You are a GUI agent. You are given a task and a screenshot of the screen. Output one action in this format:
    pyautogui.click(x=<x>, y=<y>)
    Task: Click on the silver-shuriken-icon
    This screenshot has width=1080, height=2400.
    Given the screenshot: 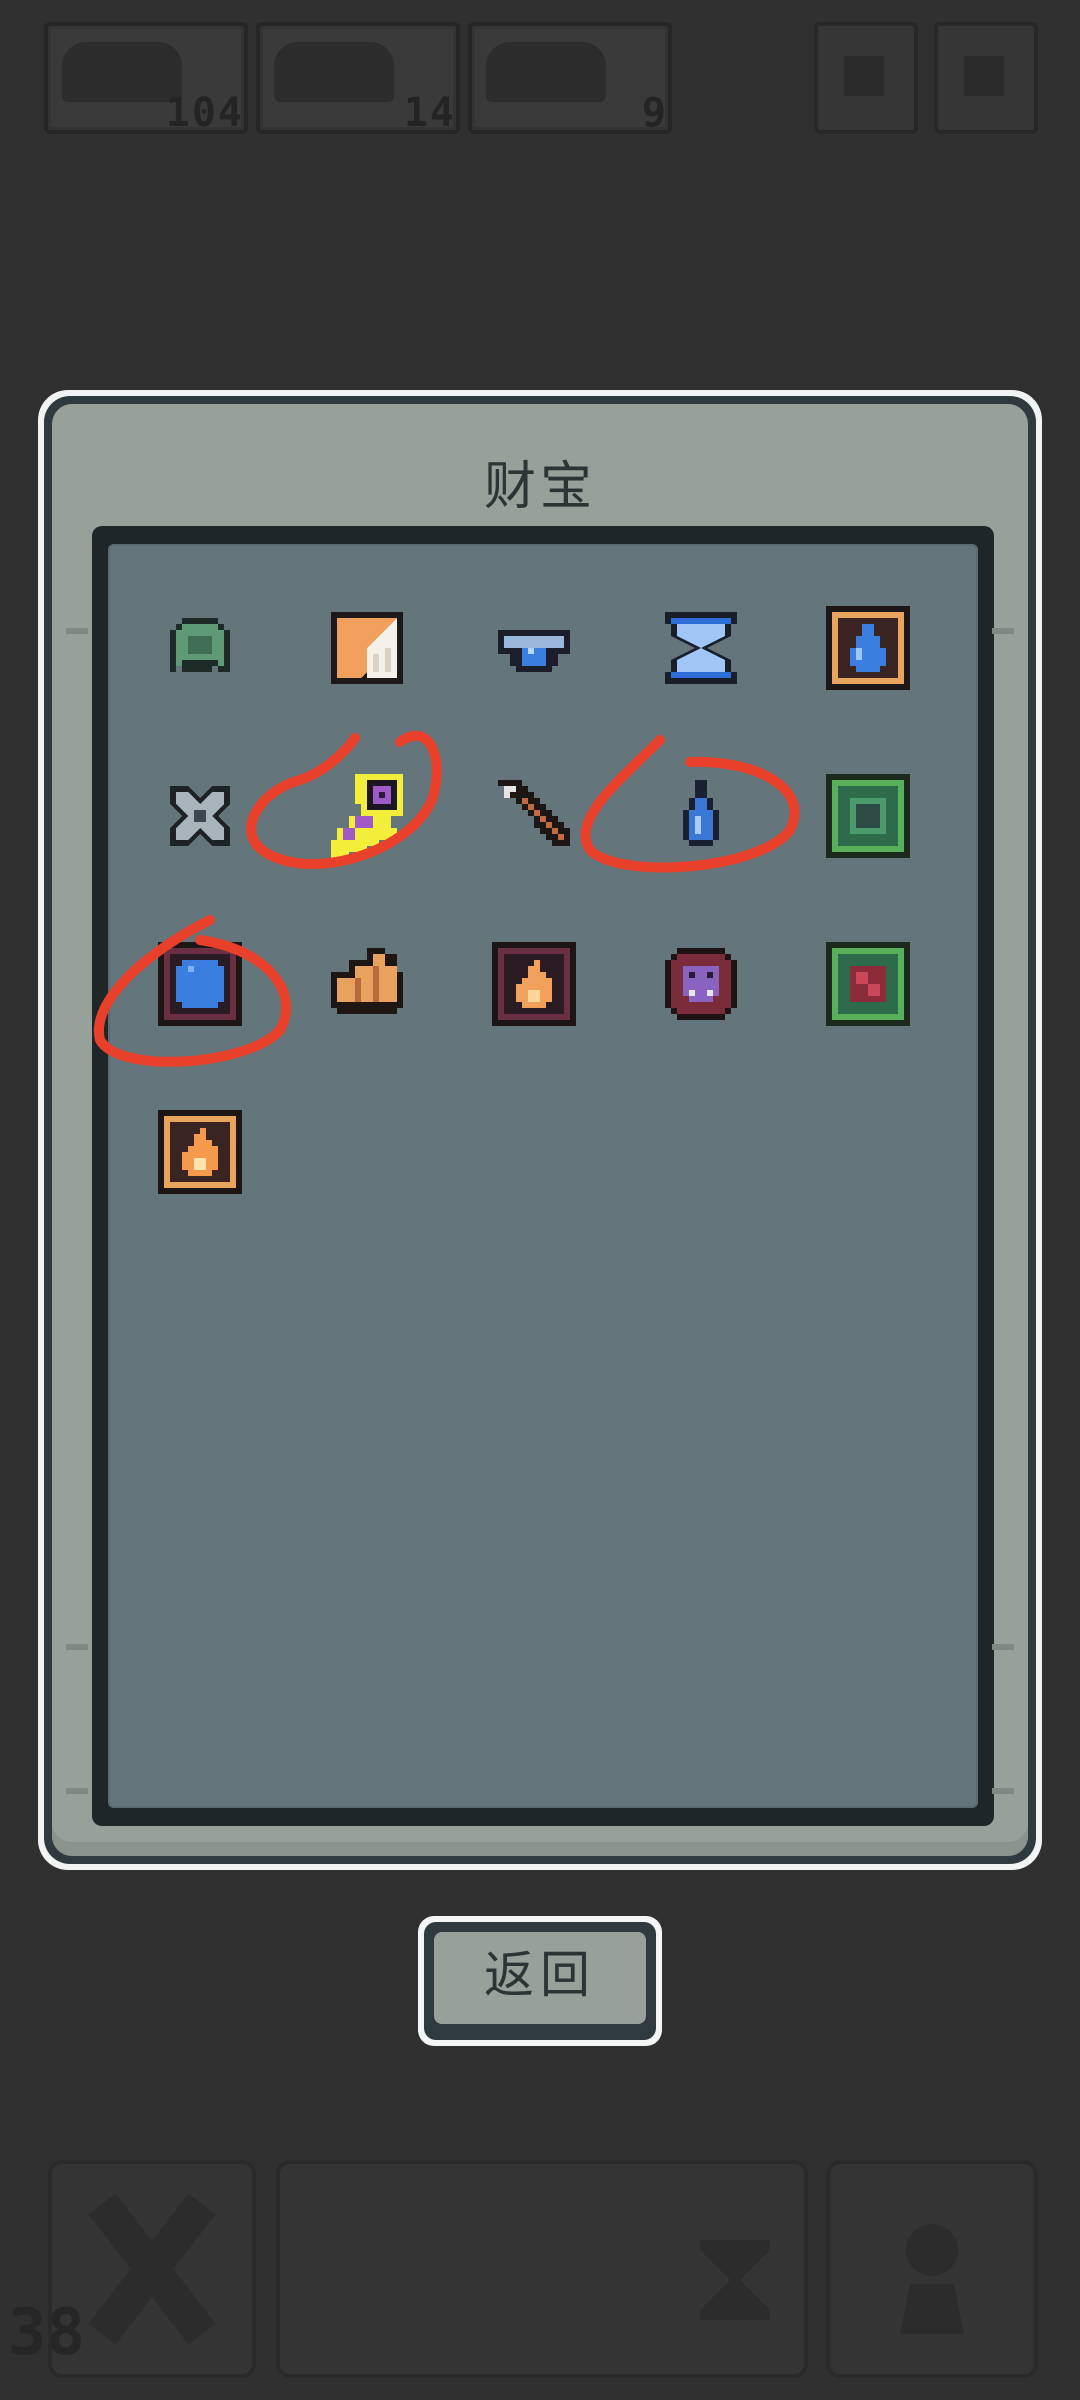 What is the action you would take?
    pyautogui.click(x=200, y=816)
    